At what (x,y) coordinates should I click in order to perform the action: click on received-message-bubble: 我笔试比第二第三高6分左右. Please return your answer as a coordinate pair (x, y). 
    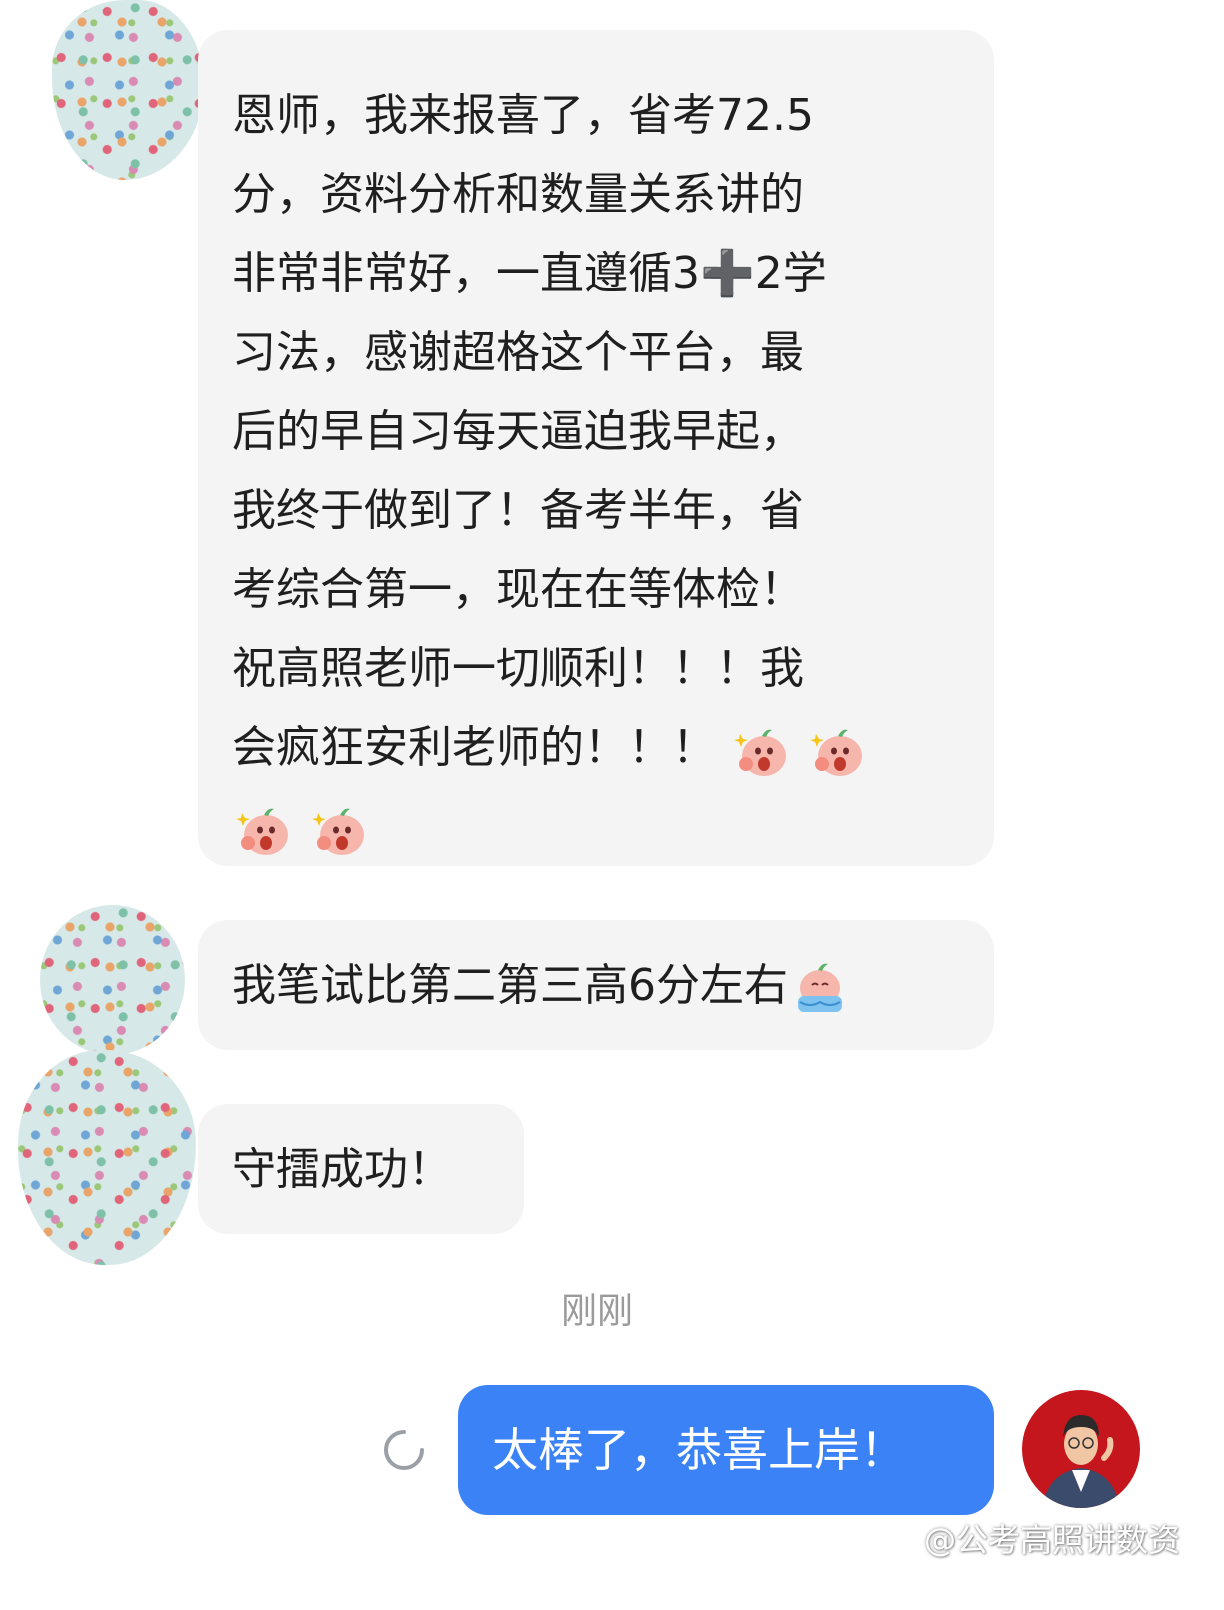
    Looking at the image, I should click on (596, 985).